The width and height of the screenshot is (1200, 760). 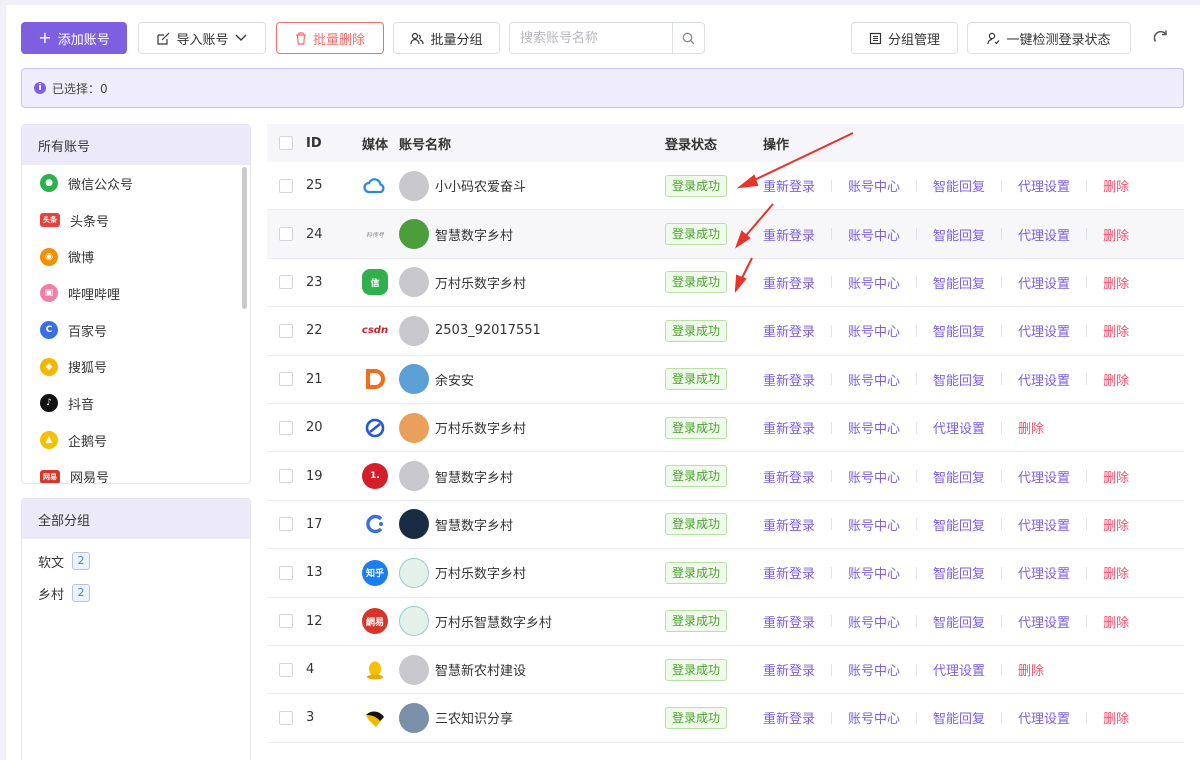 What do you see at coordinates (136, 256) in the screenshot?
I see `media-item: ◉ 微博` at bounding box center [136, 256].